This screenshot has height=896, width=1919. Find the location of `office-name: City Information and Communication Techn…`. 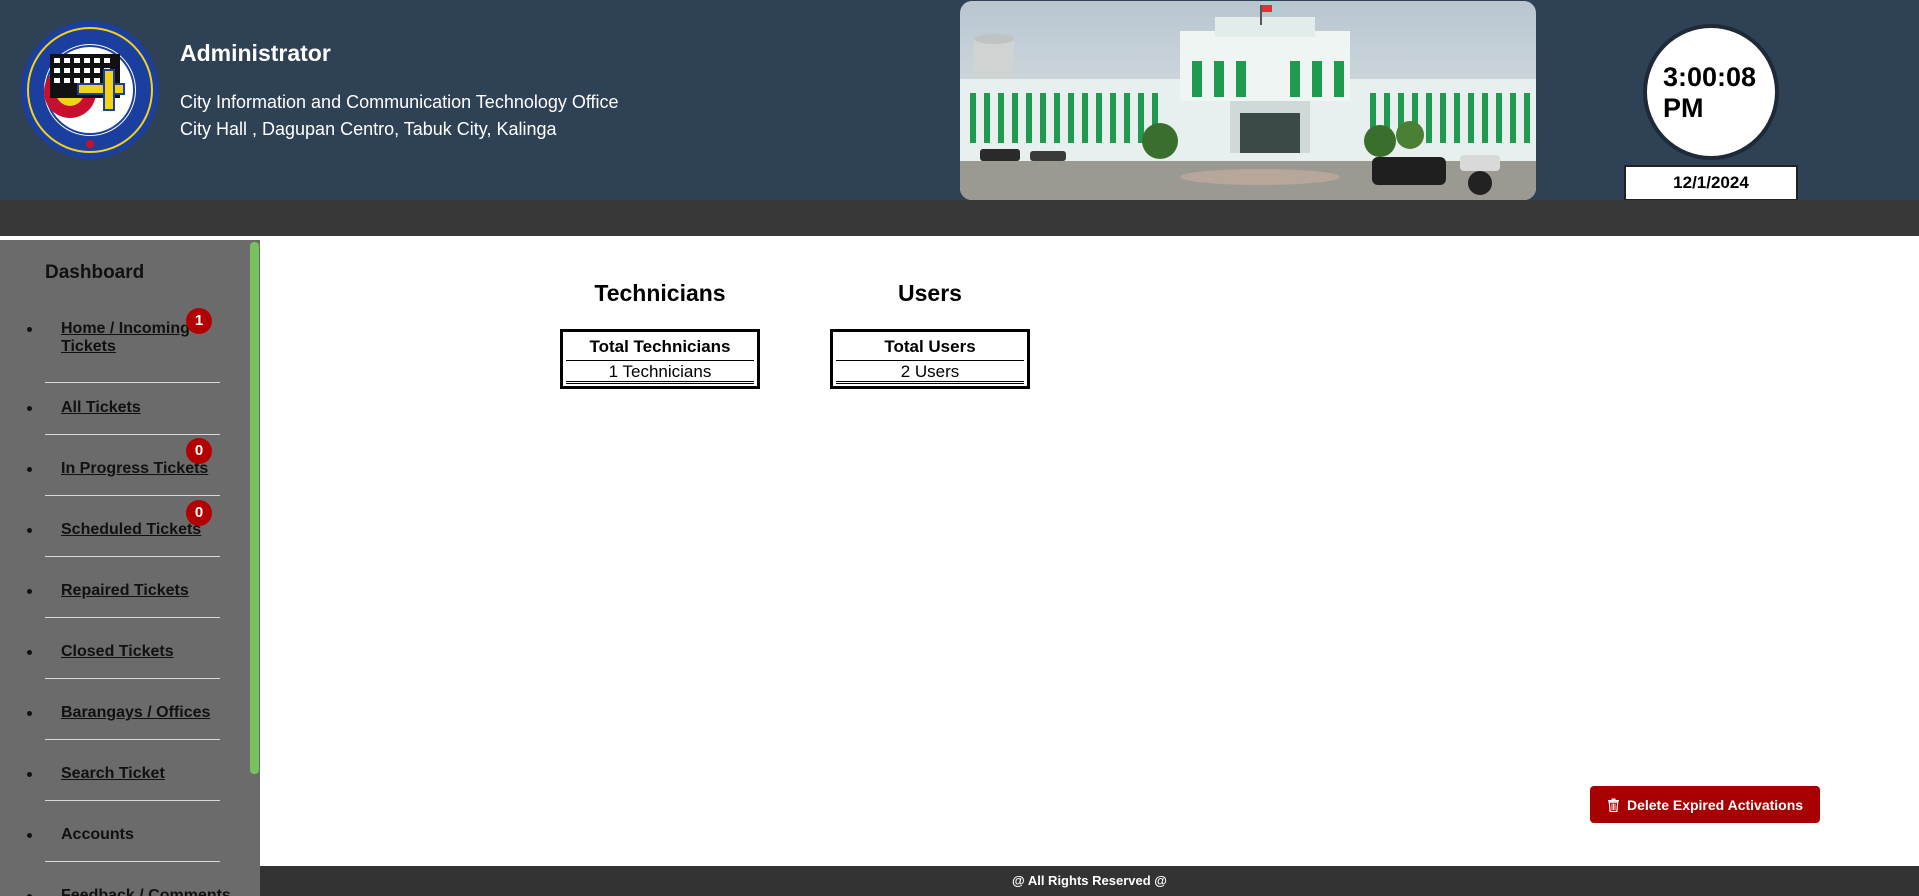

office-name: City Information and Communication Techn… is located at coordinates (399, 102).